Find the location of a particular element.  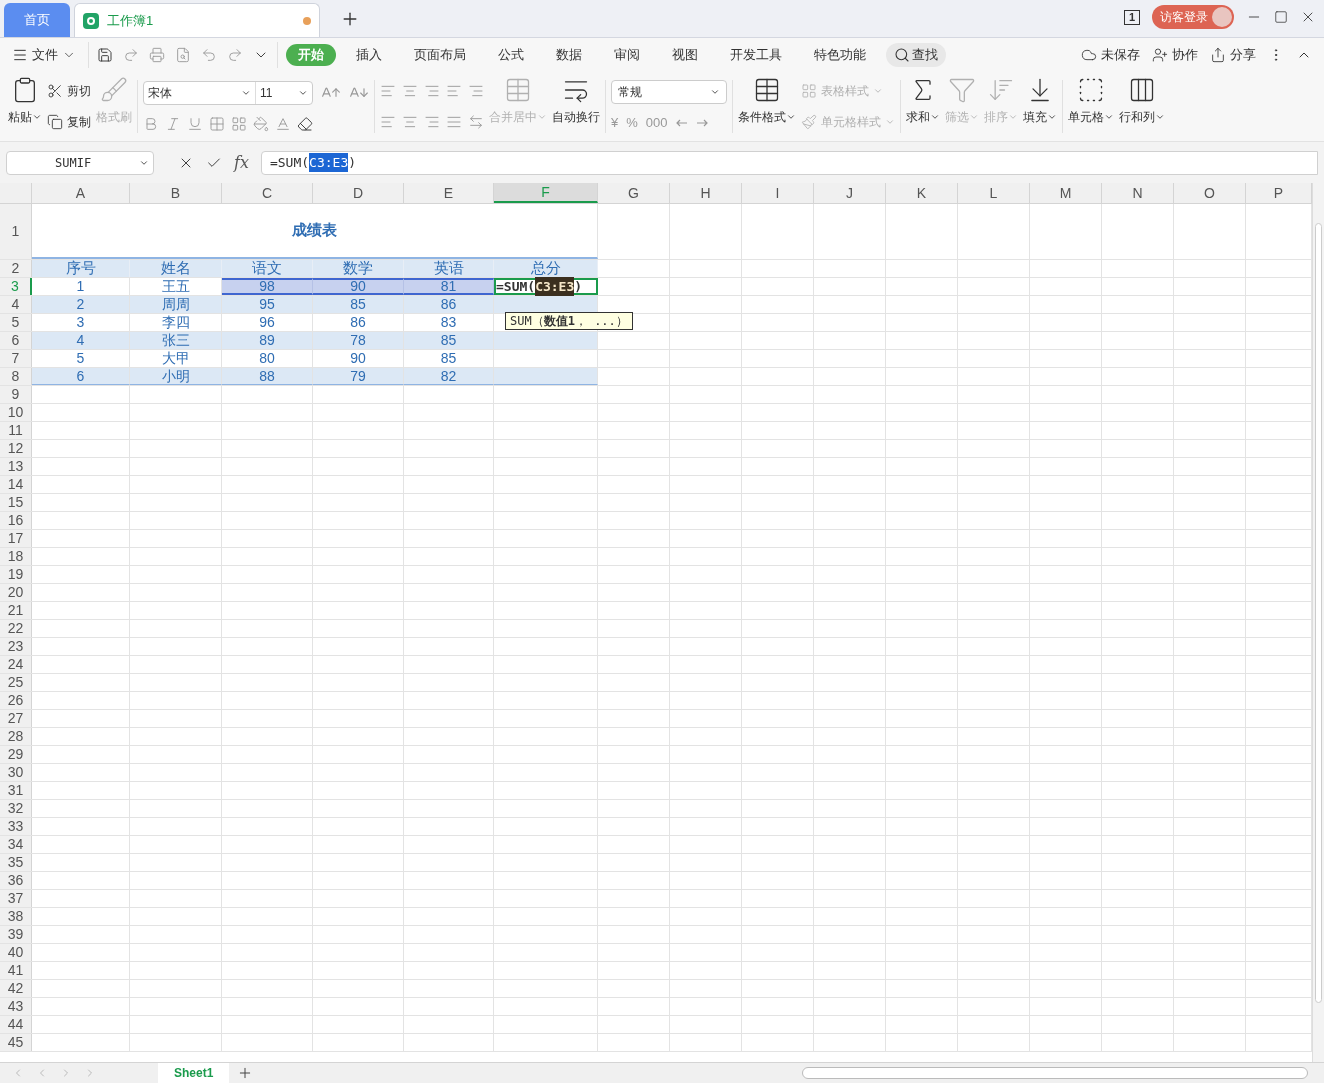

save-status-button: 未保存 is located at coordinates (1110, 55).